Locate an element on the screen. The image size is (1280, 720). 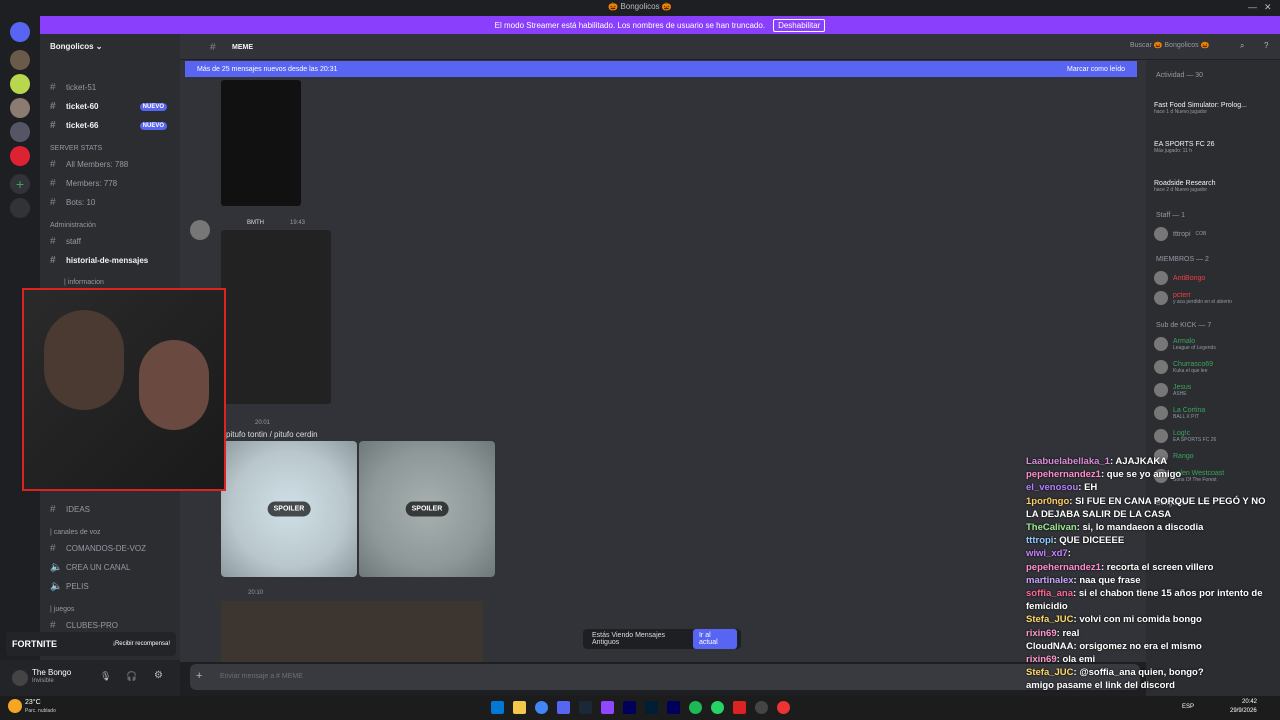
spotify-icon is located at coordinates (695, 707).